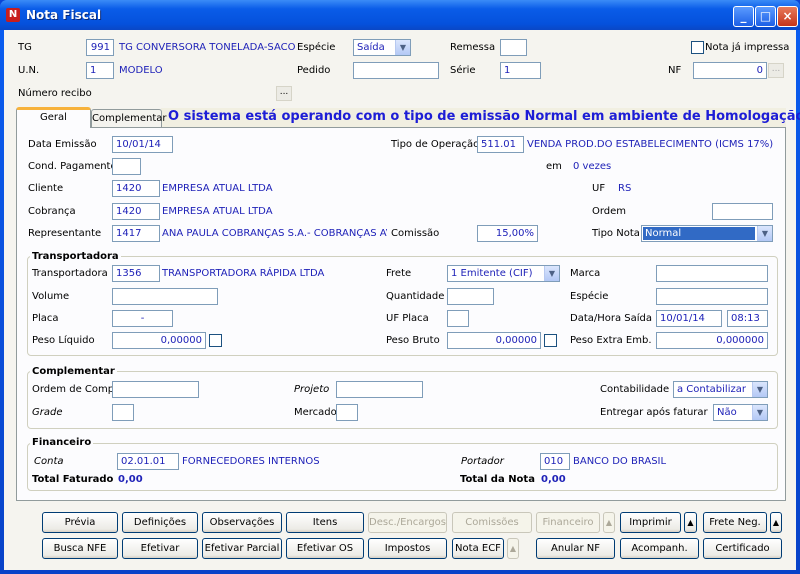 This screenshot has width=800, height=574. Describe the element at coordinates (80, 522) in the screenshot. I see `previa-button: Prévia` at that location.